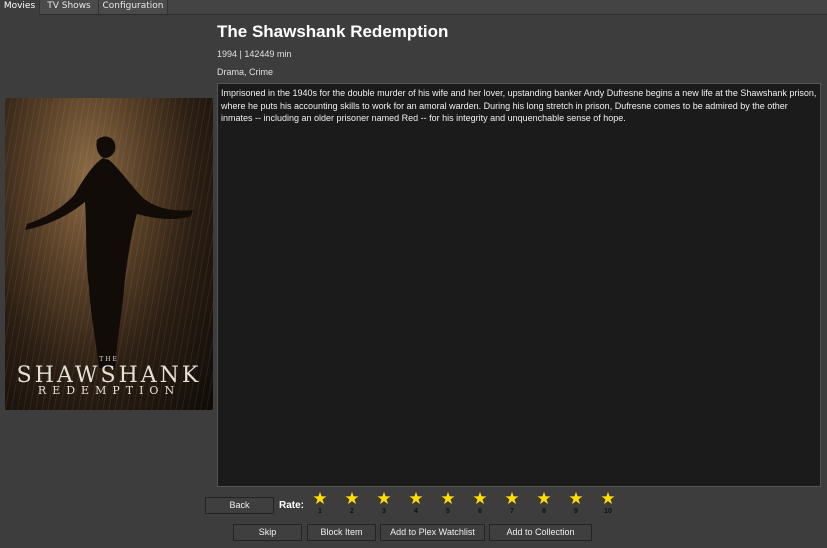 Image resolution: width=827 pixels, height=548 pixels. What do you see at coordinates (133, 7) in the screenshot?
I see `tab-configuration: Configuration` at bounding box center [133, 7].